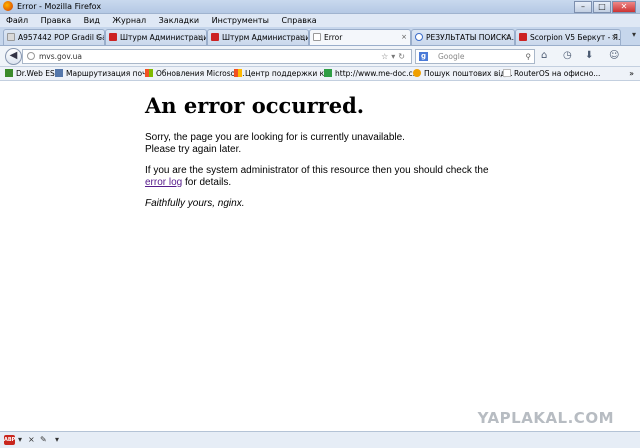 Image resolution: width=640 pixels, height=448 pixels. I want to click on addon-icon: ☺, so click(614, 56).